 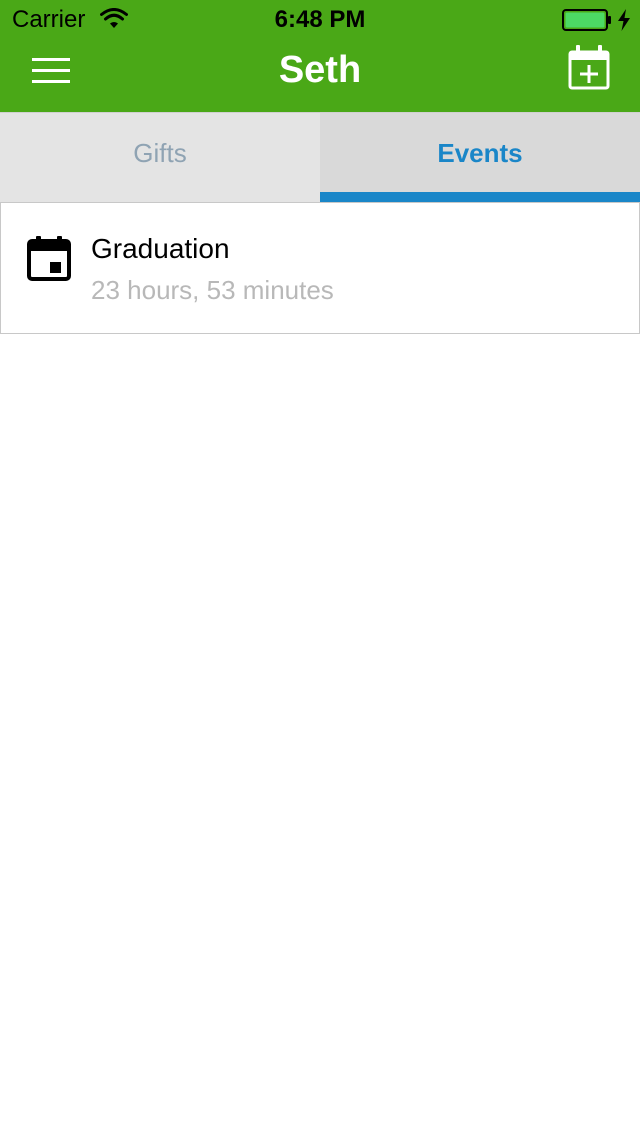 What do you see at coordinates (49, 258) in the screenshot?
I see `calendar-event-icon` at bounding box center [49, 258].